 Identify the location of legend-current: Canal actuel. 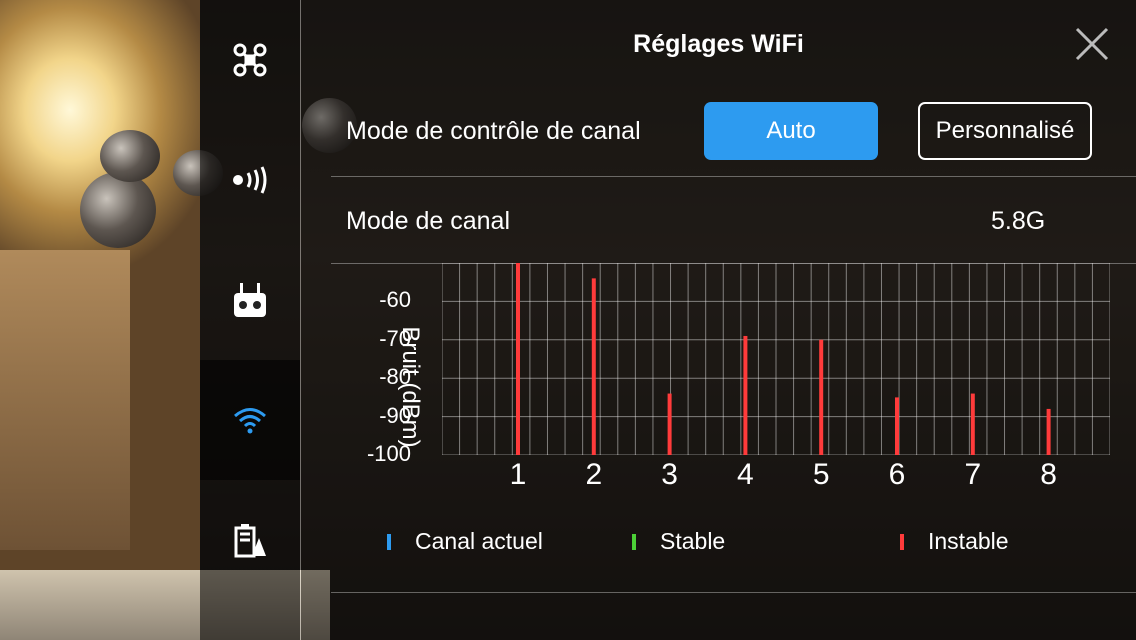
(465, 541).